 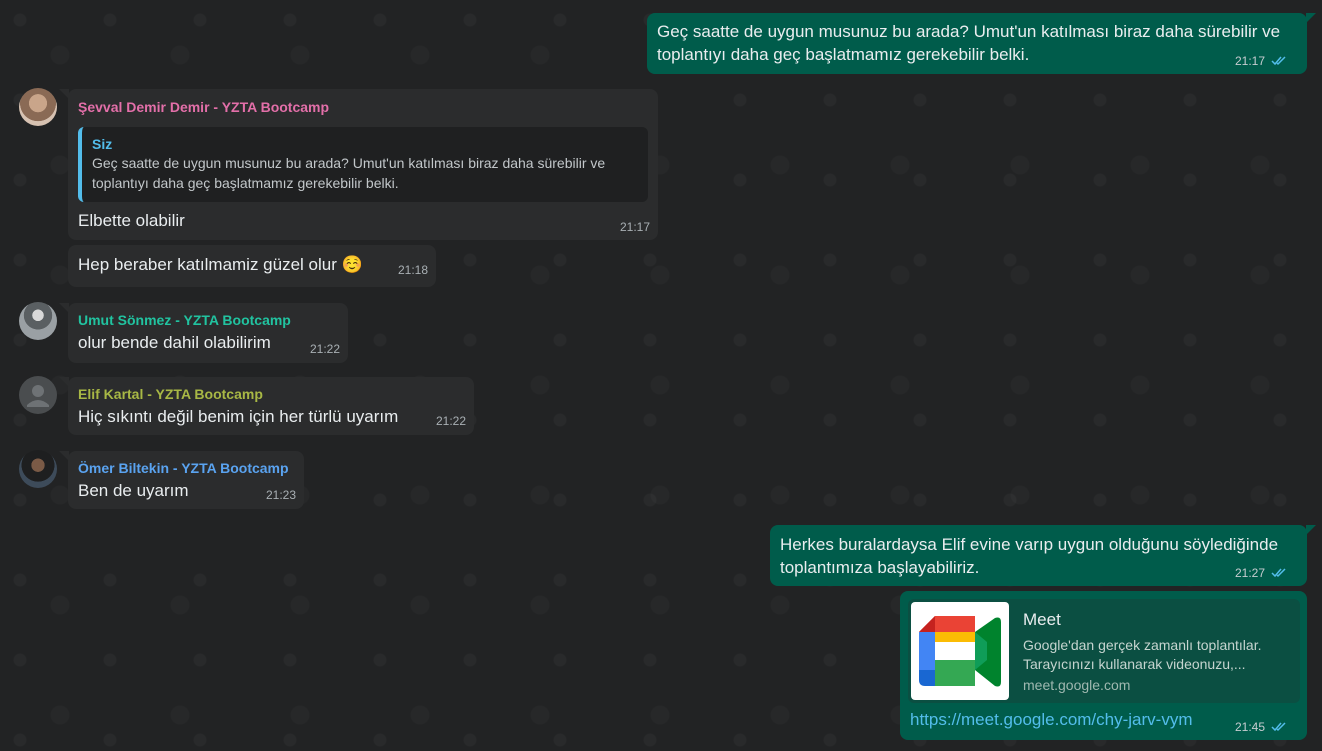 What do you see at coordinates (170, 394) in the screenshot?
I see `sender-name: Elif Kartal - YZTA Bootcamp` at bounding box center [170, 394].